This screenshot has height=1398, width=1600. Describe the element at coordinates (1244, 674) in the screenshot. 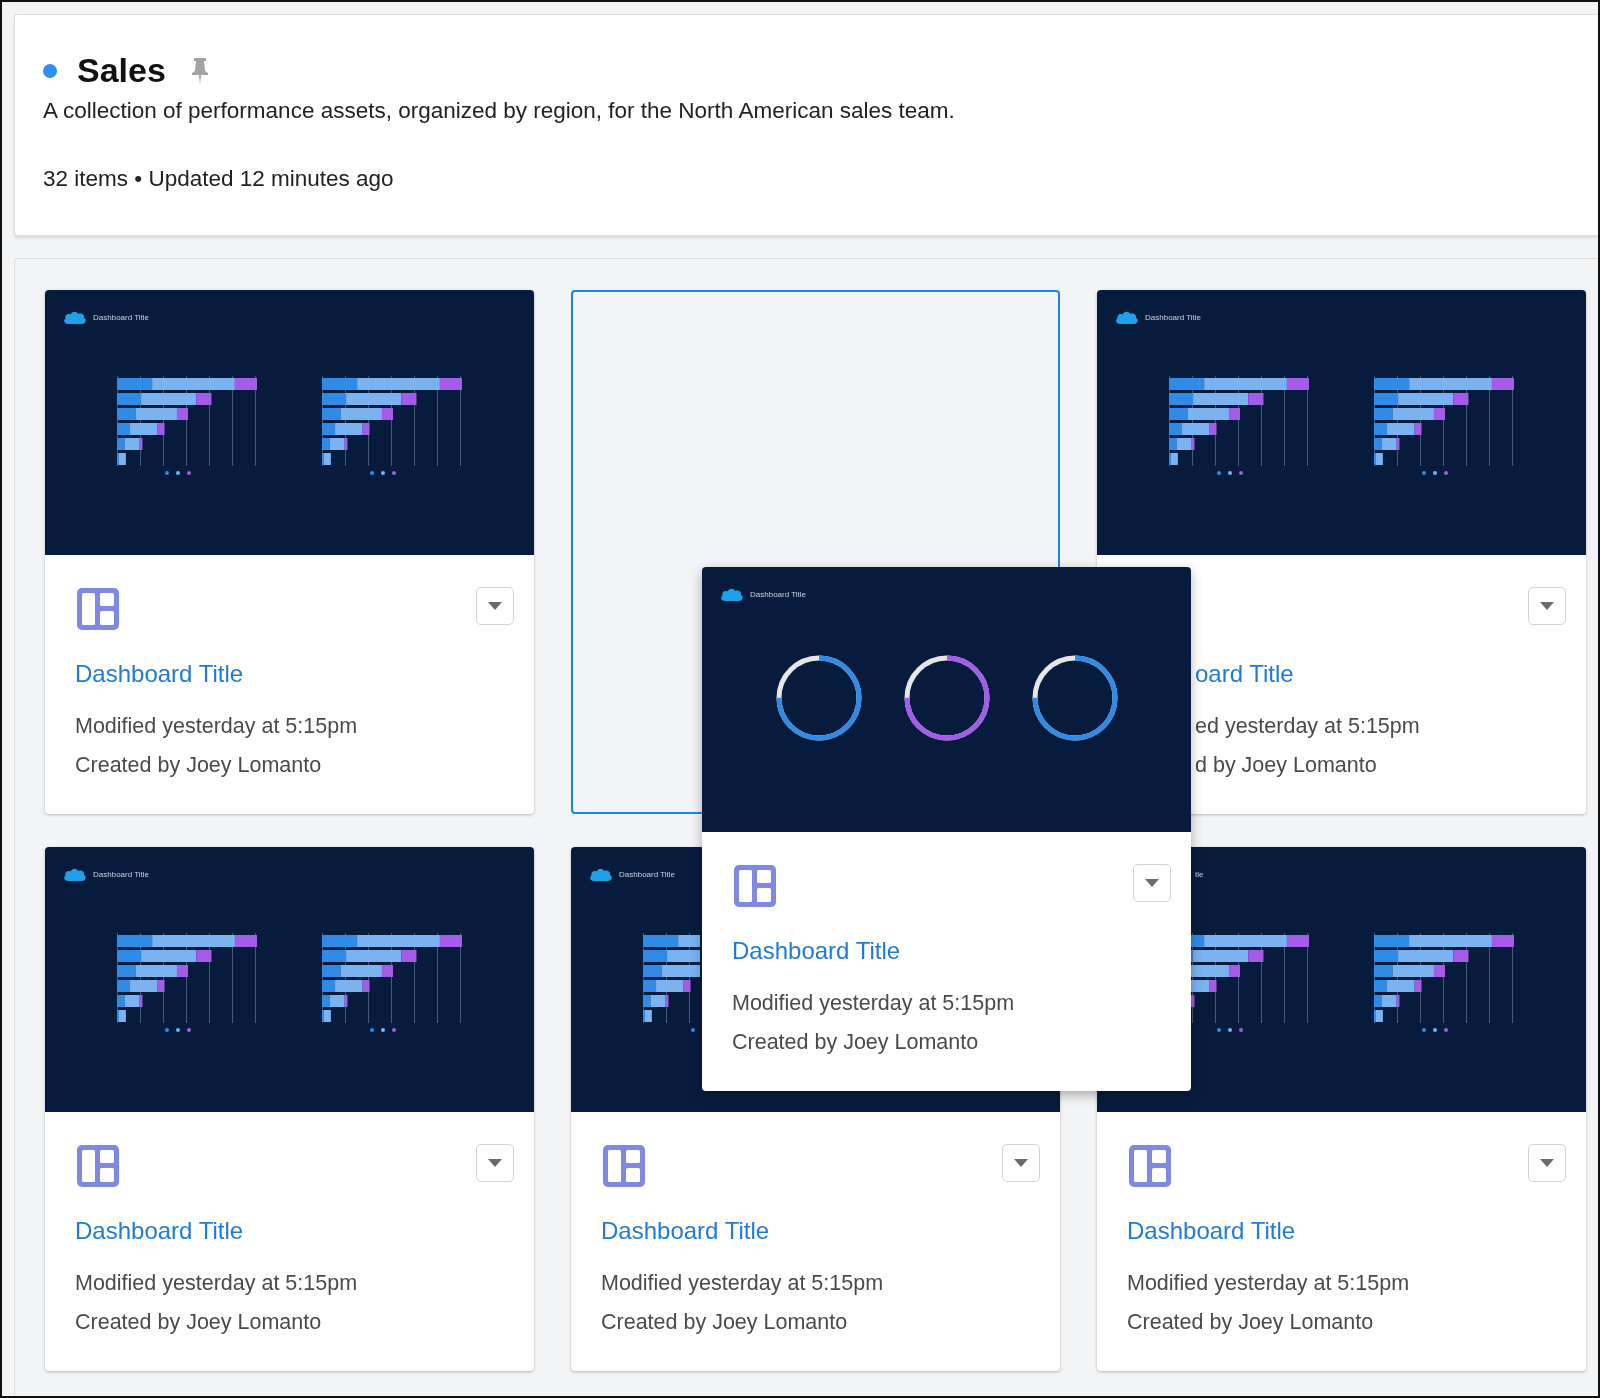

I see `dashboard-title-link: oard Title` at that location.